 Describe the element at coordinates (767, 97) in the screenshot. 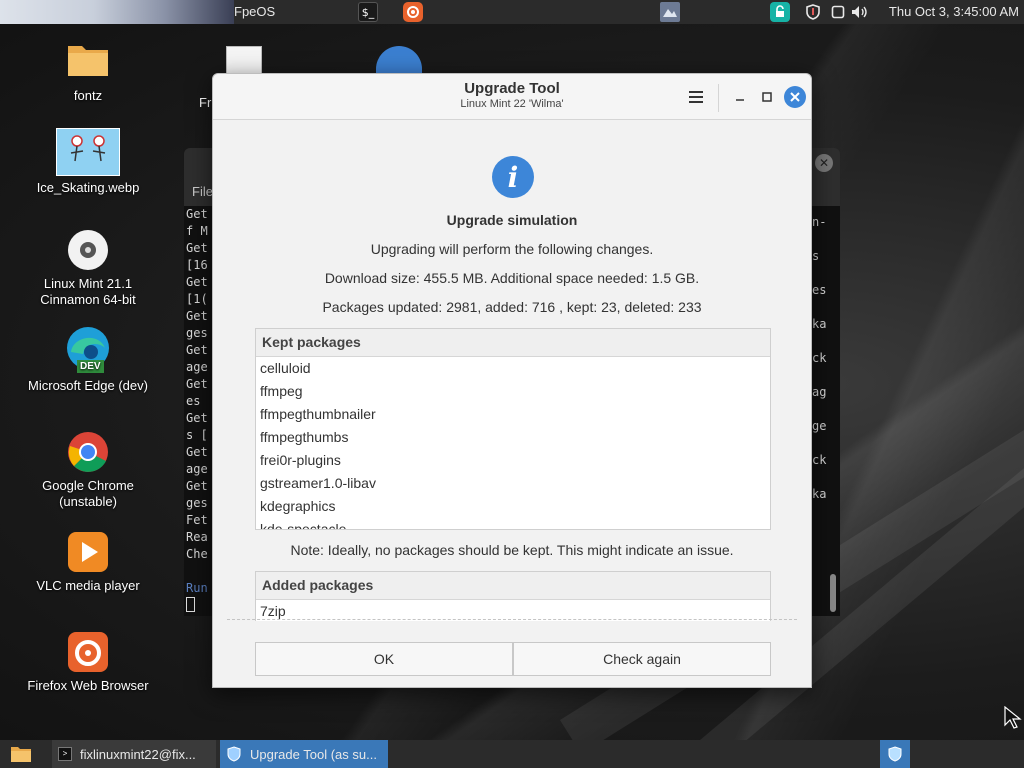

I see `maximize-icon` at that location.